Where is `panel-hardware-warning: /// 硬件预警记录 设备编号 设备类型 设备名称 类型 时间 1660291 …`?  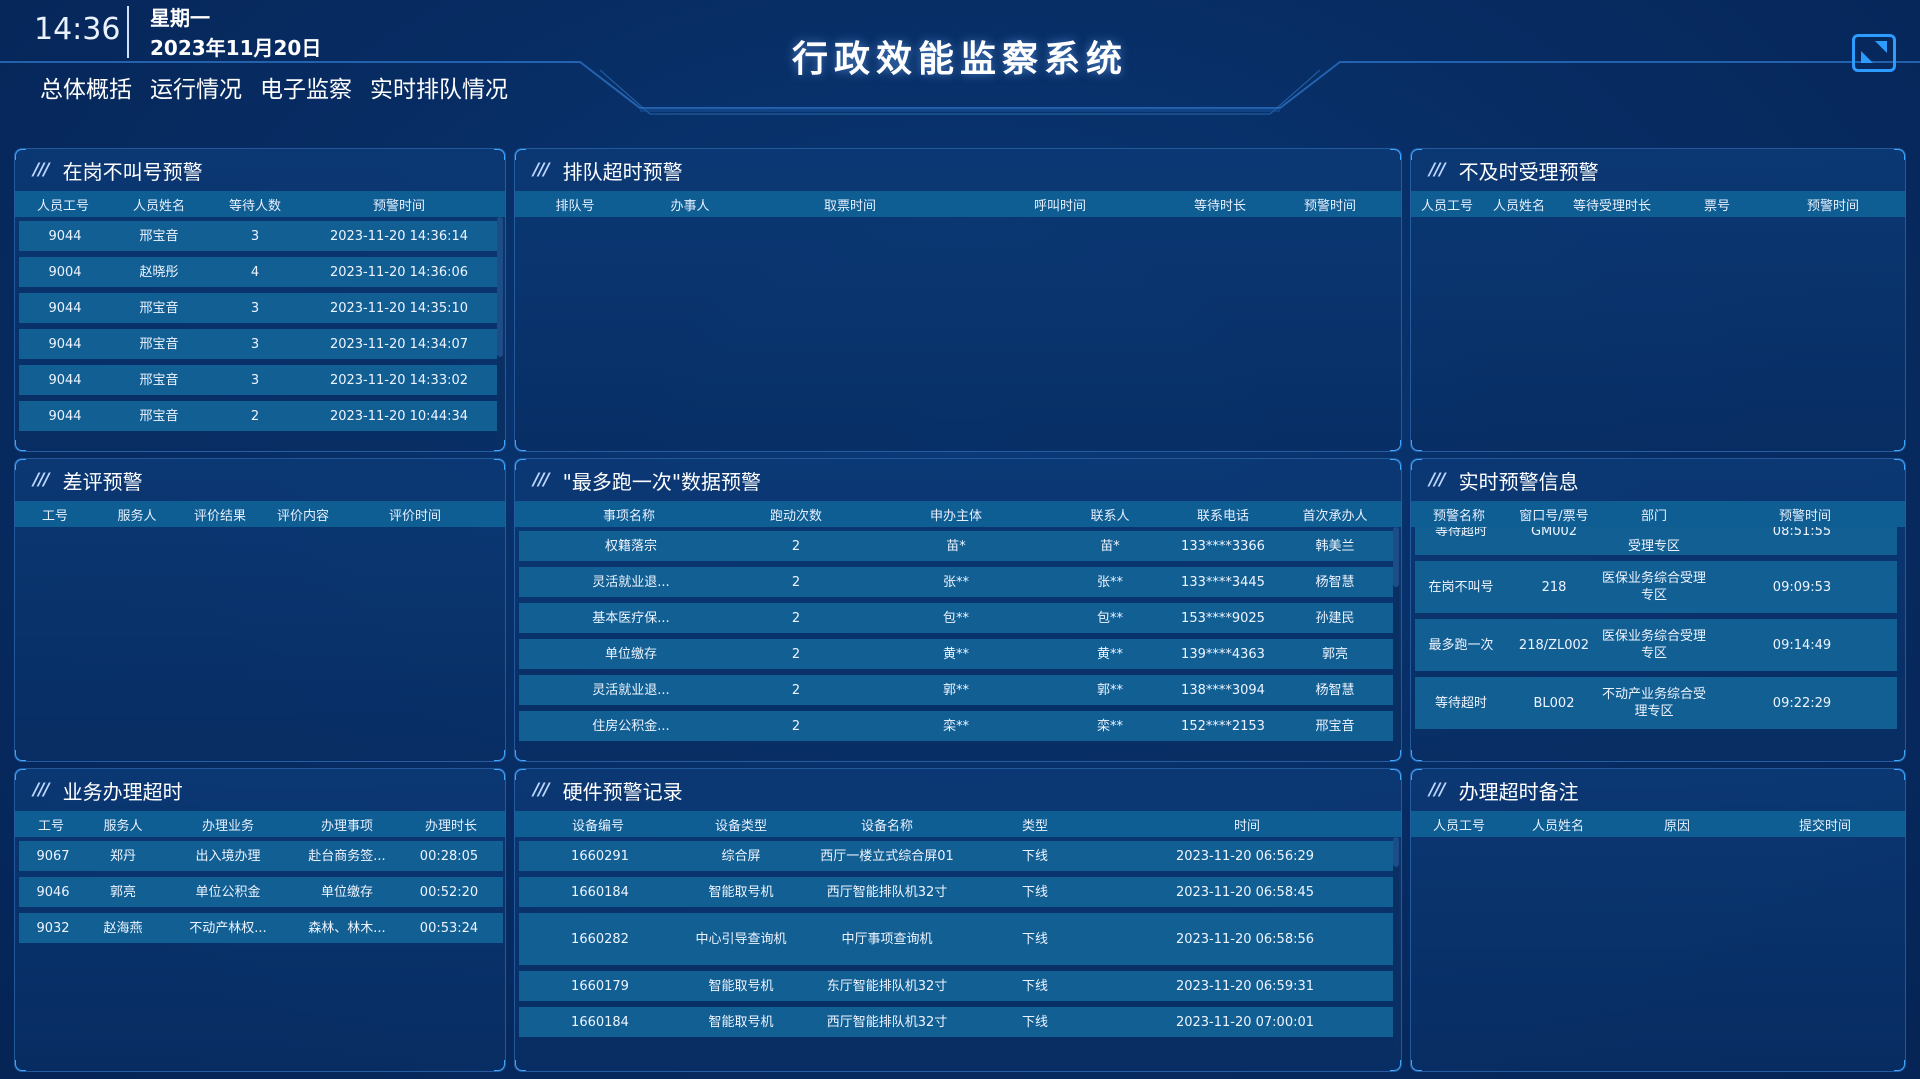 panel-hardware-warning: /// 硬件预警记录 设备编号 设备类型 设备名称 类型 时间 1660291 … is located at coordinates (958, 920).